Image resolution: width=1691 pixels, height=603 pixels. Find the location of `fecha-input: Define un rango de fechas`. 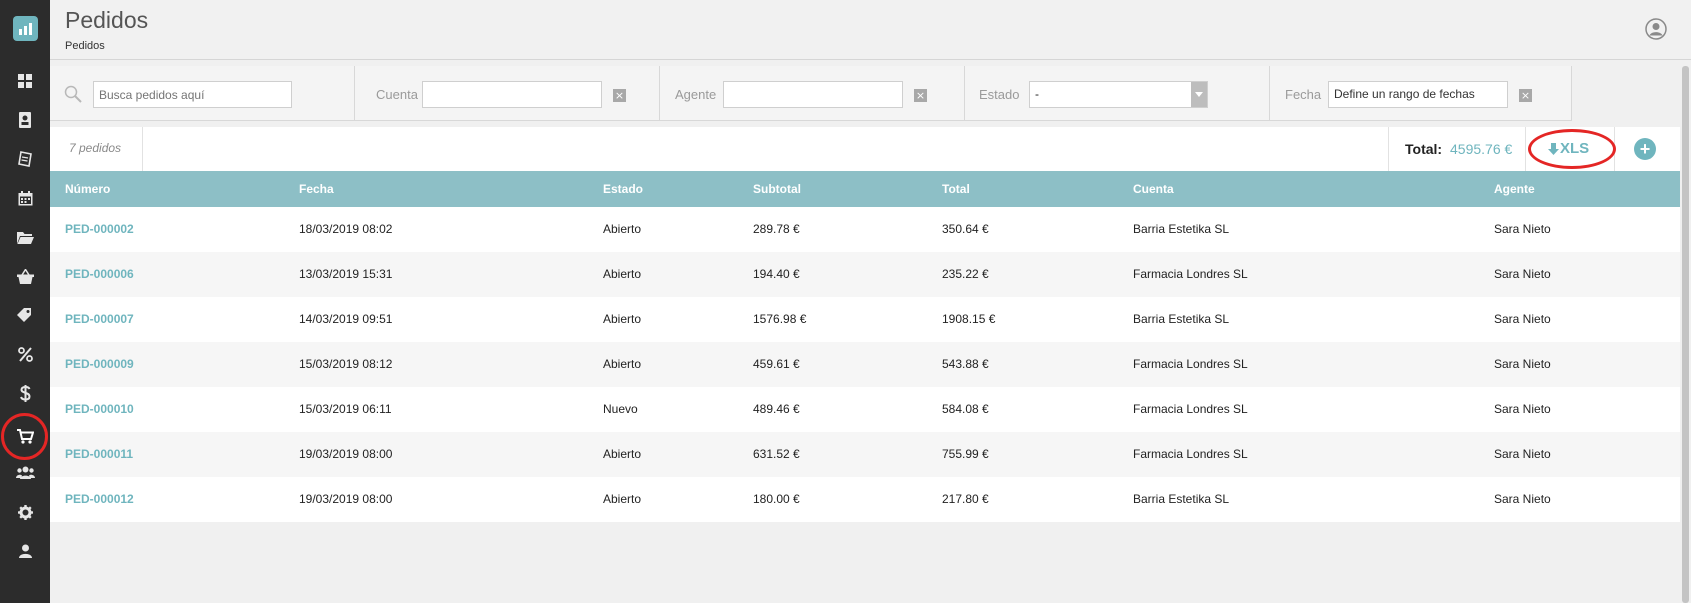

fecha-input: Define un rango de fechas is located at coordinates (1418, 94).